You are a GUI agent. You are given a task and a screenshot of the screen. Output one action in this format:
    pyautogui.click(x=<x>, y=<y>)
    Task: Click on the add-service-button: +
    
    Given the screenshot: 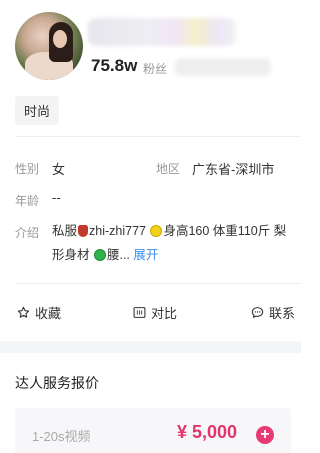 What is the action you would take?
    pyautogui.click(x=265, y=435)
    